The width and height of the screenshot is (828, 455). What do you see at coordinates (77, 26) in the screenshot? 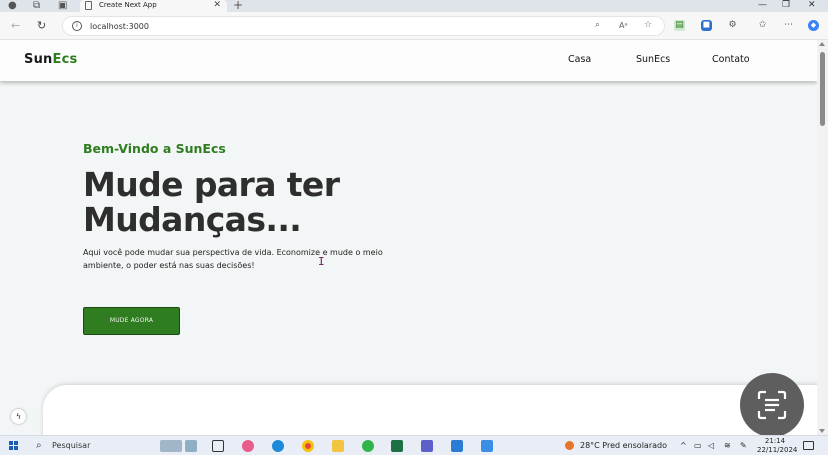
I see `site-info-icon: i` at bounding box center [77, 26].